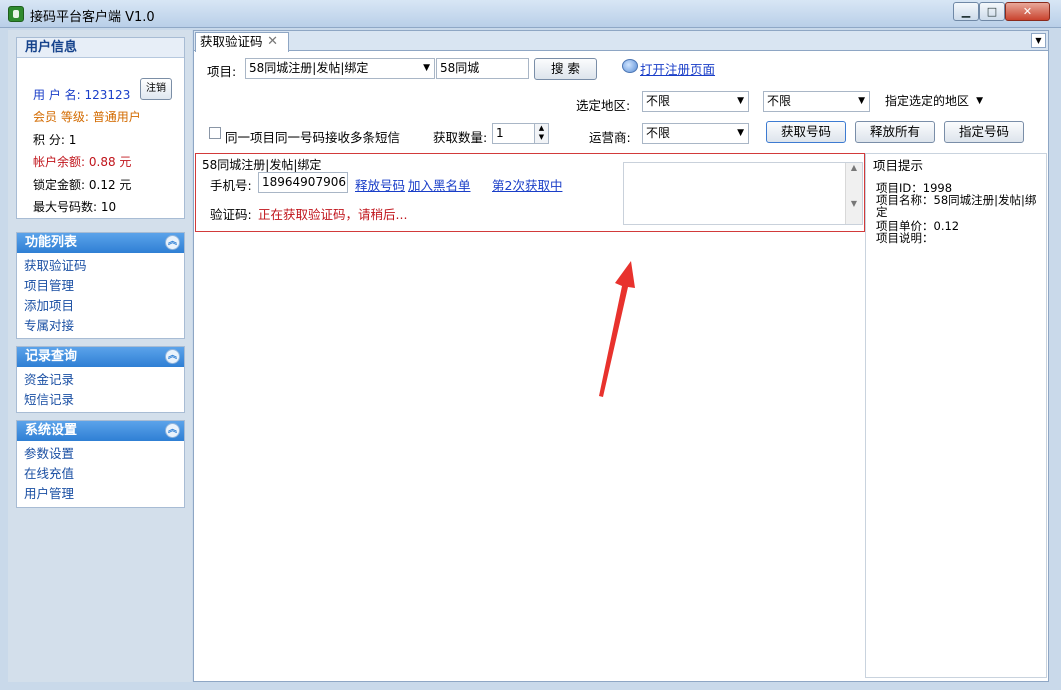 The image size is (1061, 690). I want to click on hint-title: 项目提示, so click(898, 165).